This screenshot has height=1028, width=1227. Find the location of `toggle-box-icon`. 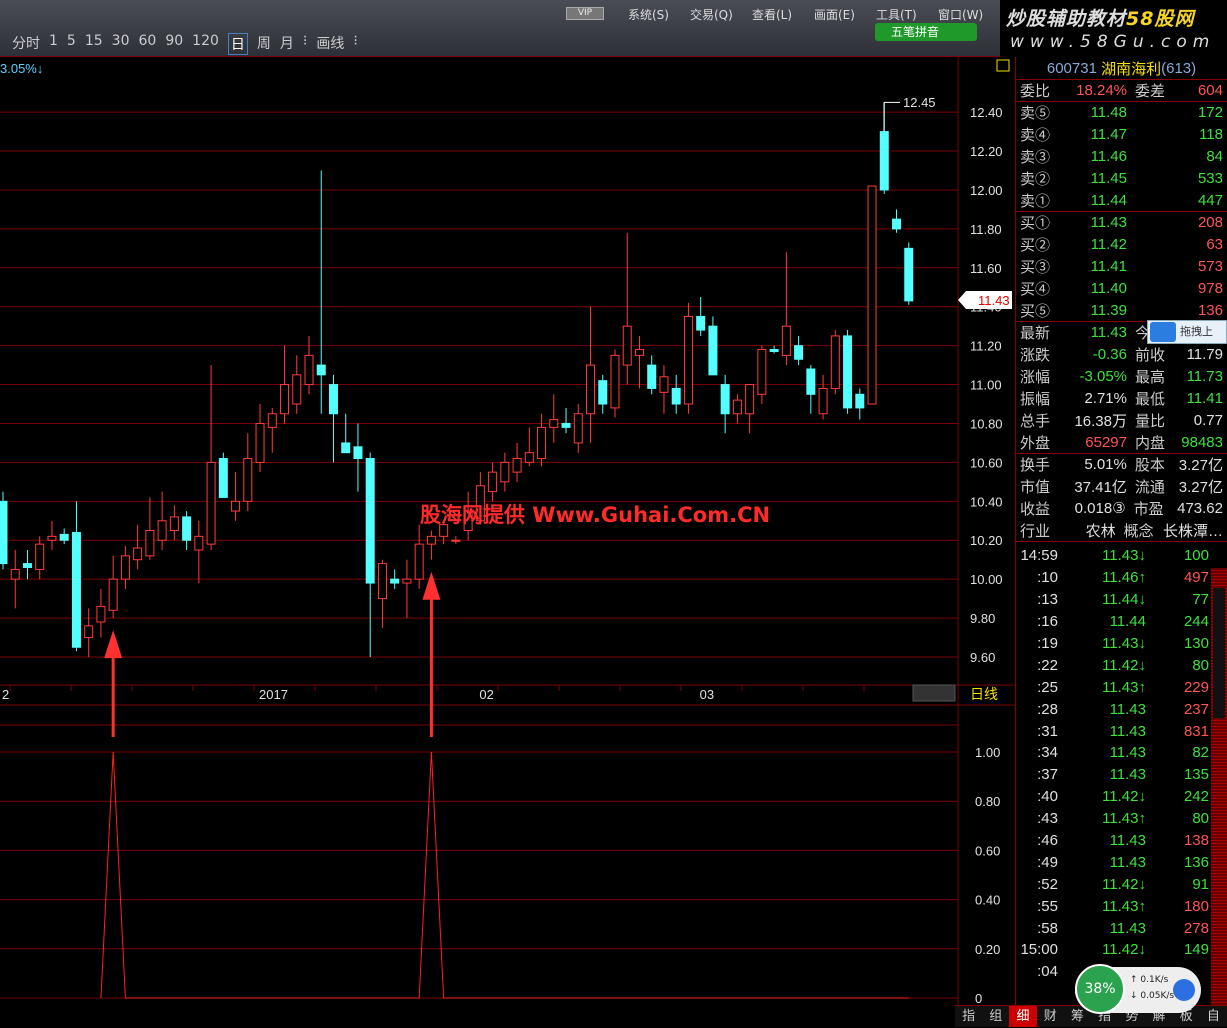

toggle-box-icon is located at coordinates (1003, 65).